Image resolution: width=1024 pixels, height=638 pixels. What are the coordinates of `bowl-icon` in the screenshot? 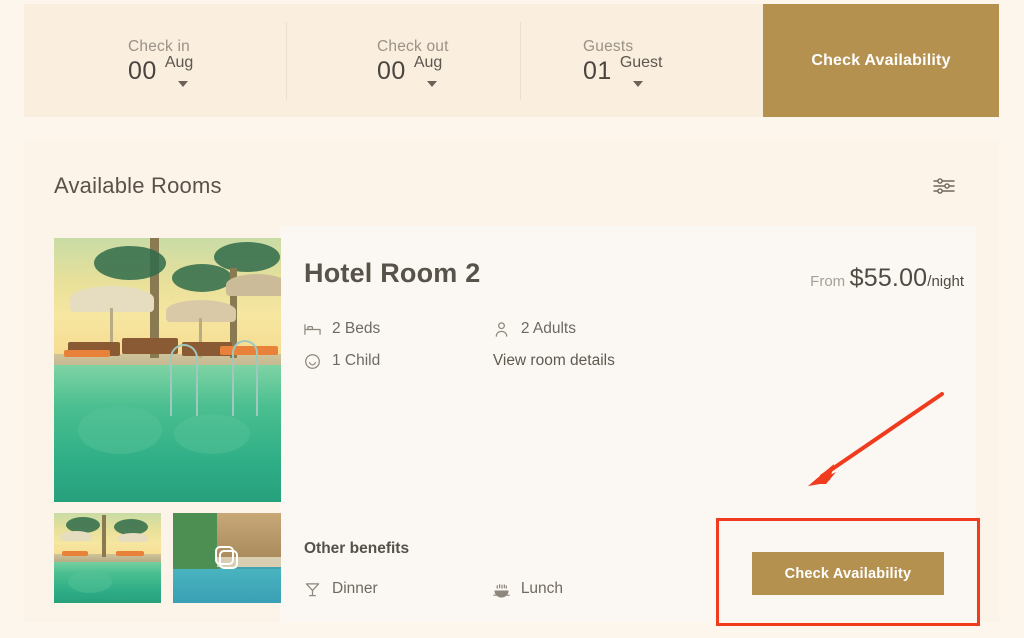 It's located at (501, 589).